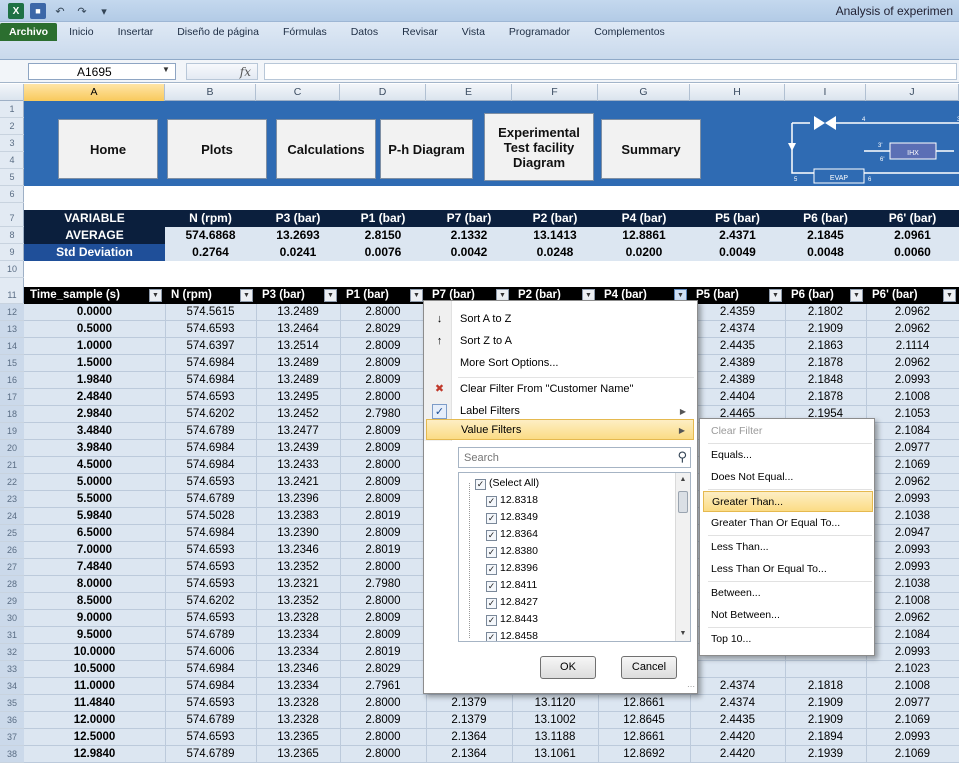 This screenshot has height=763, width=959. I want to click on table-cell: 2.0947, so click(912, 533).